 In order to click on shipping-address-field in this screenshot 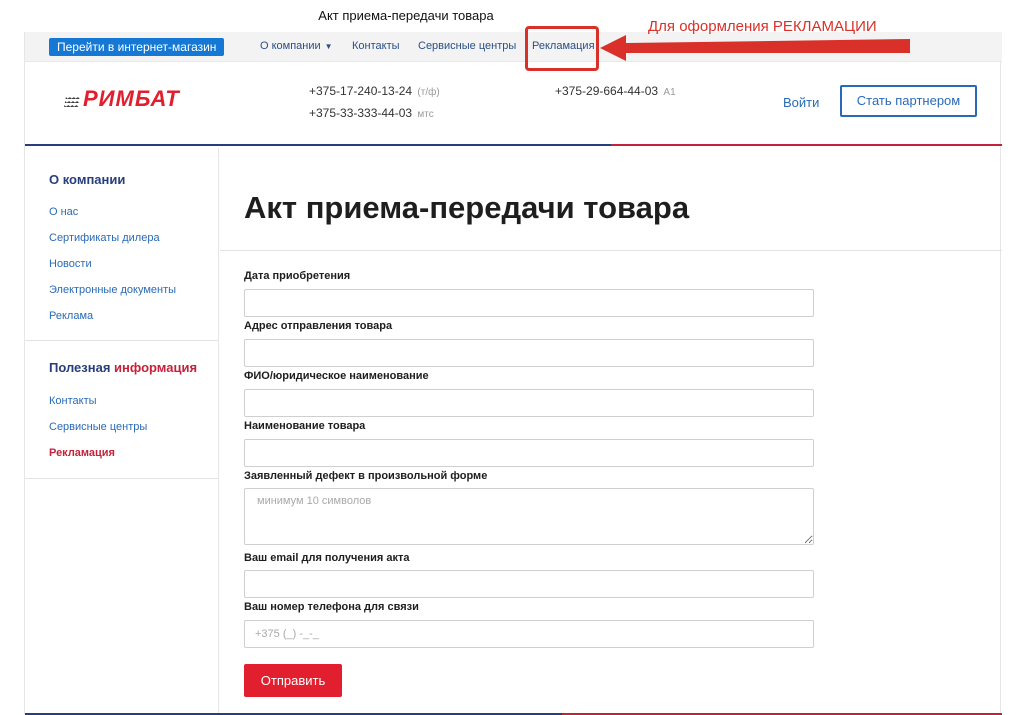, I will do `click(529, 353)`.